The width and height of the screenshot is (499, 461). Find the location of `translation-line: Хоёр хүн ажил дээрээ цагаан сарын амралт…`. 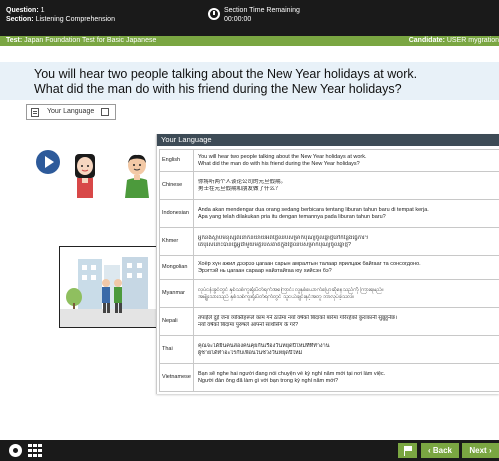

translation-line: Хоёр хүн ажил дээрээ цагаан сарын амралт… is located at coordinates (309, 263).